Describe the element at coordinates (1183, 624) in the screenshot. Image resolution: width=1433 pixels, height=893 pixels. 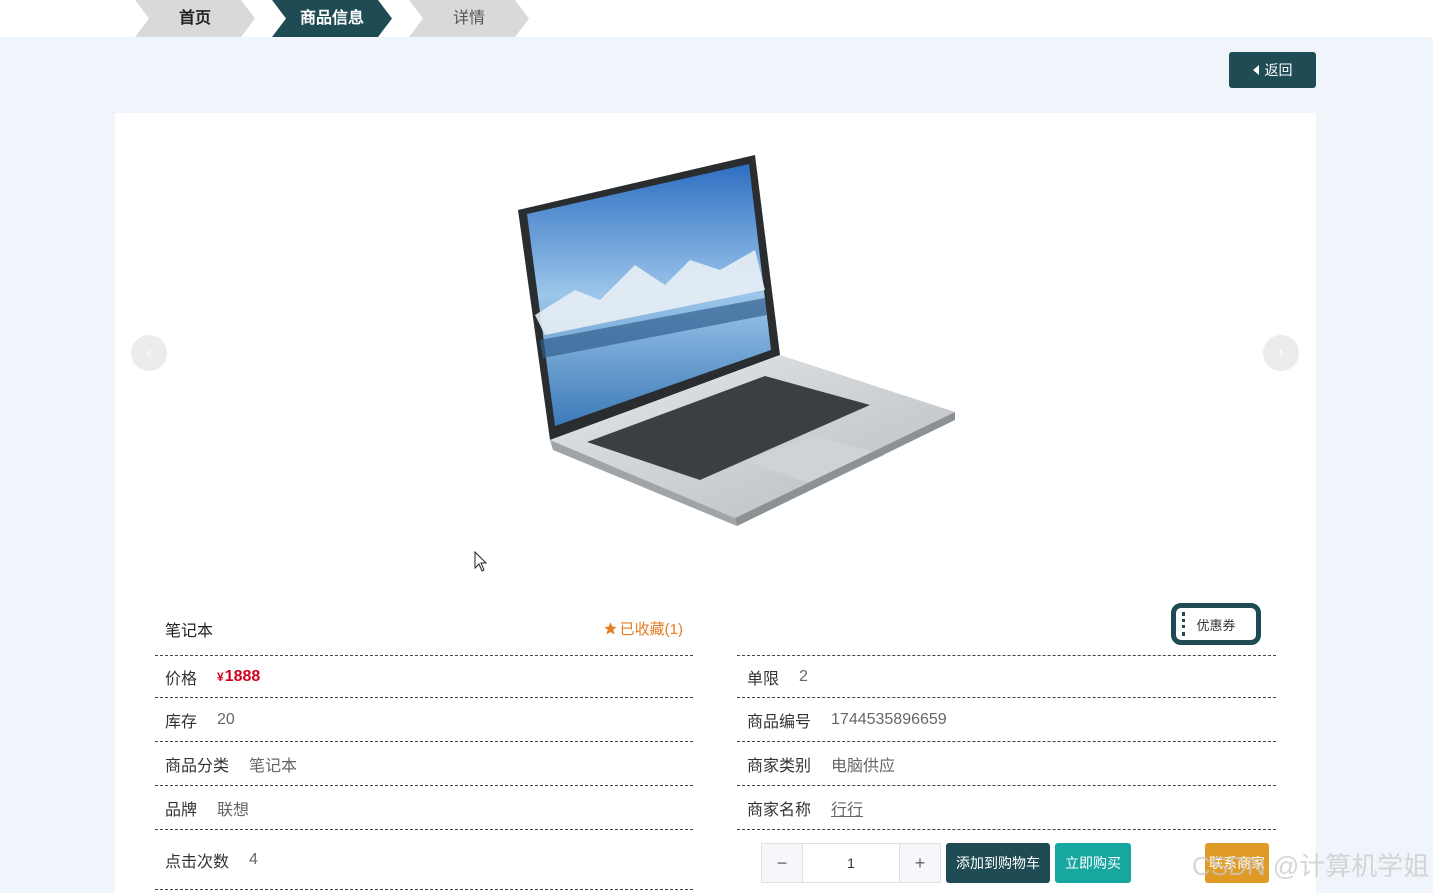
I see `coupon-perforation-icon` at that location.